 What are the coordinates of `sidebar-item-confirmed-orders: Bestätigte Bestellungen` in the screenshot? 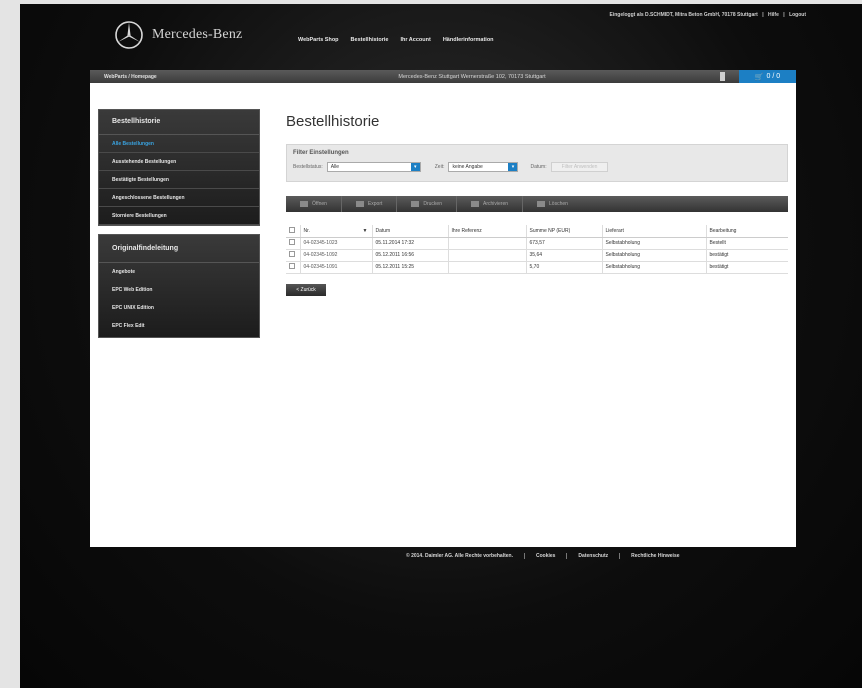 It's located at (179, 180).